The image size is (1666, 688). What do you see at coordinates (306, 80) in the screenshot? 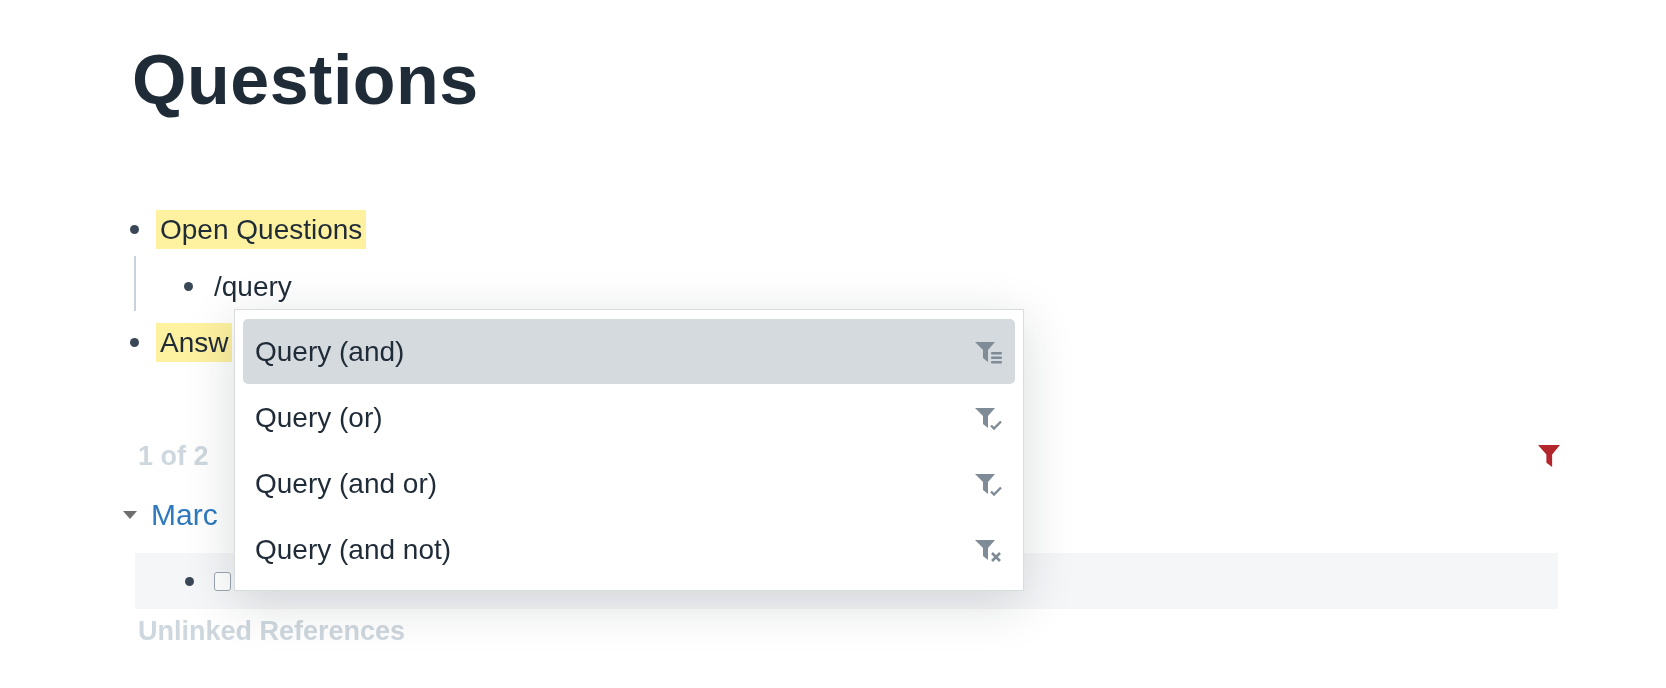
I see `page-title: Questions` at bounding box center [306, 80].